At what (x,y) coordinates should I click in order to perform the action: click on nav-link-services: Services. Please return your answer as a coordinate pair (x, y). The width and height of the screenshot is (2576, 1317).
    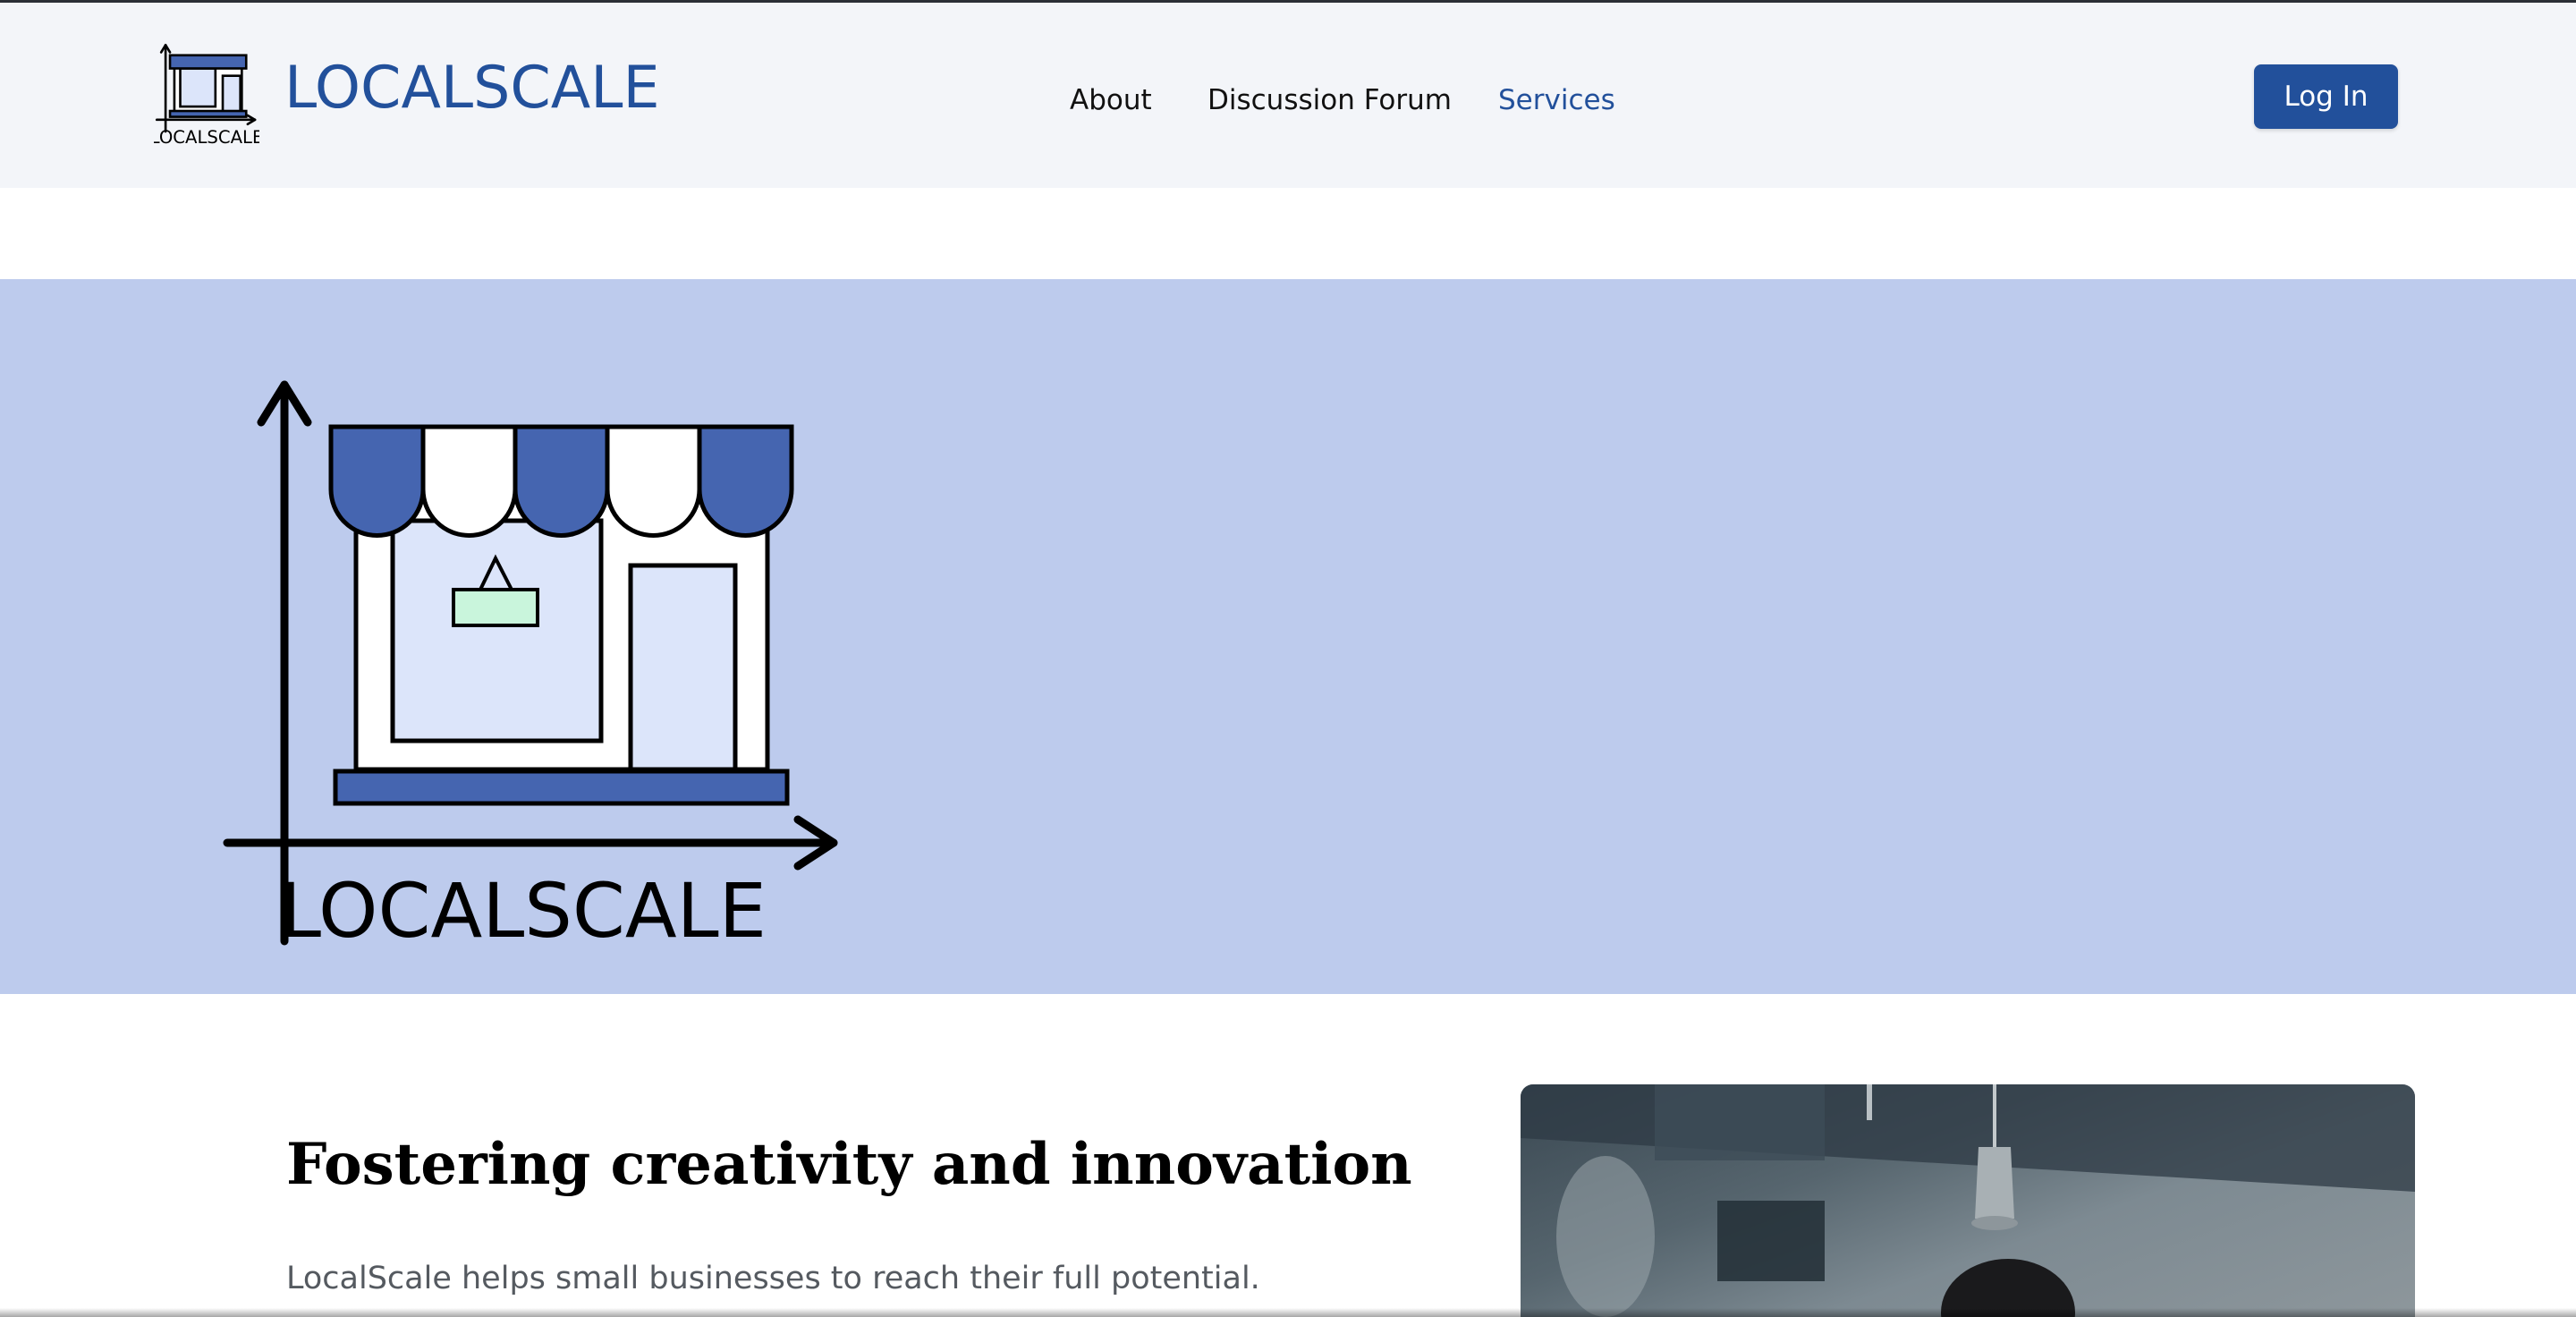
    Looking at the image, I should click on (1556, 101).